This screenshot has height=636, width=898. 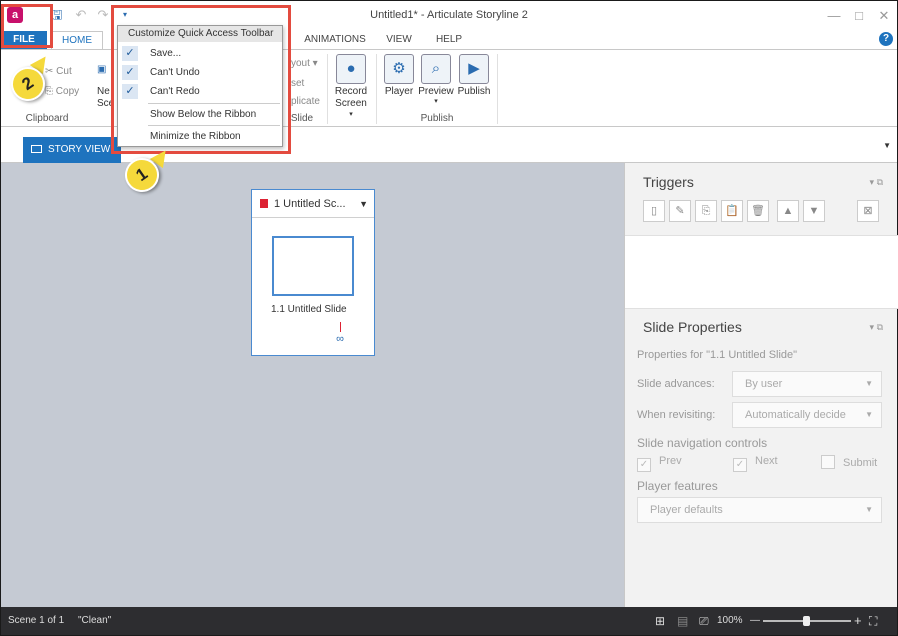 I want to click on view-dropdown-icon: ▼, so click(x=887, y=145).